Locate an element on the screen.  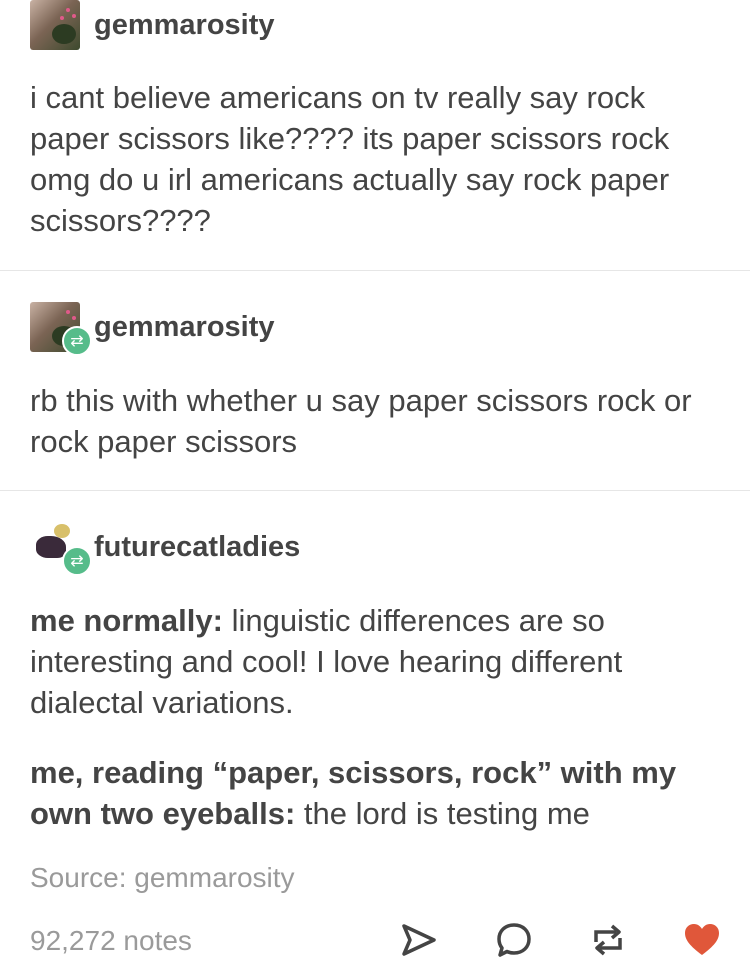
heart-icon is located at coordinates (702, 940).